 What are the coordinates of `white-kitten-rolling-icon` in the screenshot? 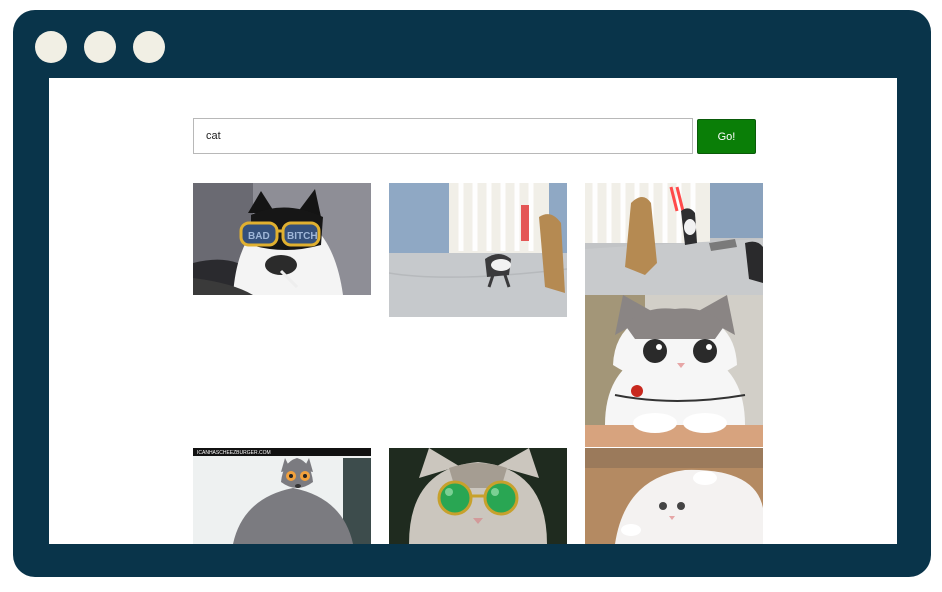 It's located at (674, 496).